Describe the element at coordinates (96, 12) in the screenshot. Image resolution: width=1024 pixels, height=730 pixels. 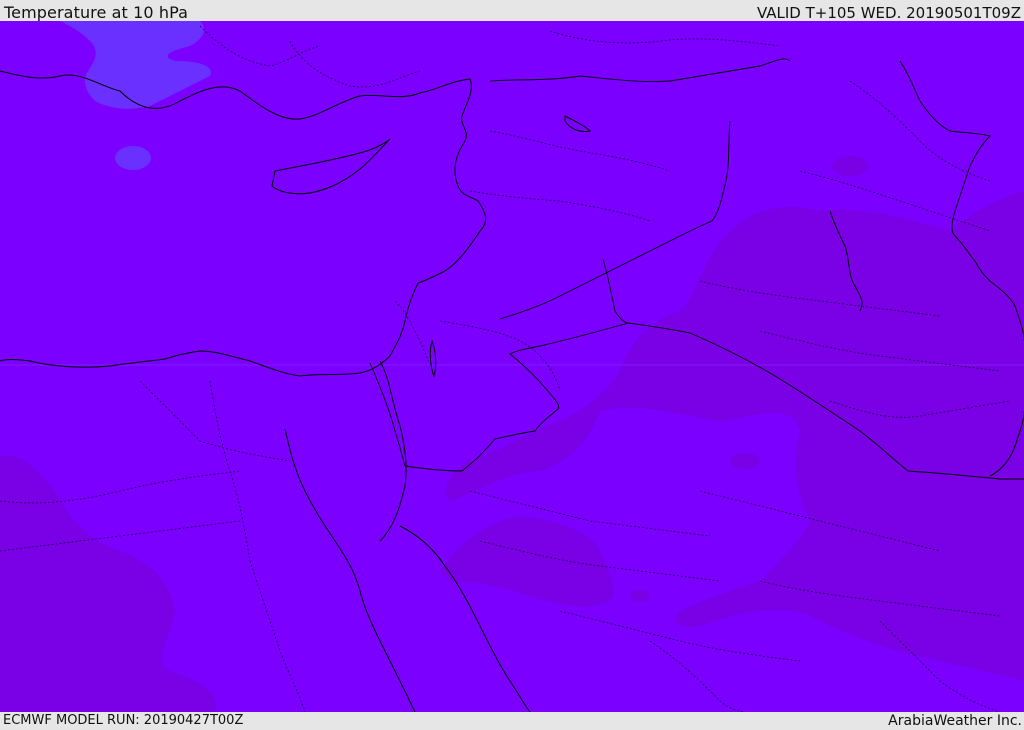
I see `map-title: Temperature at 10 hPa` at that location.